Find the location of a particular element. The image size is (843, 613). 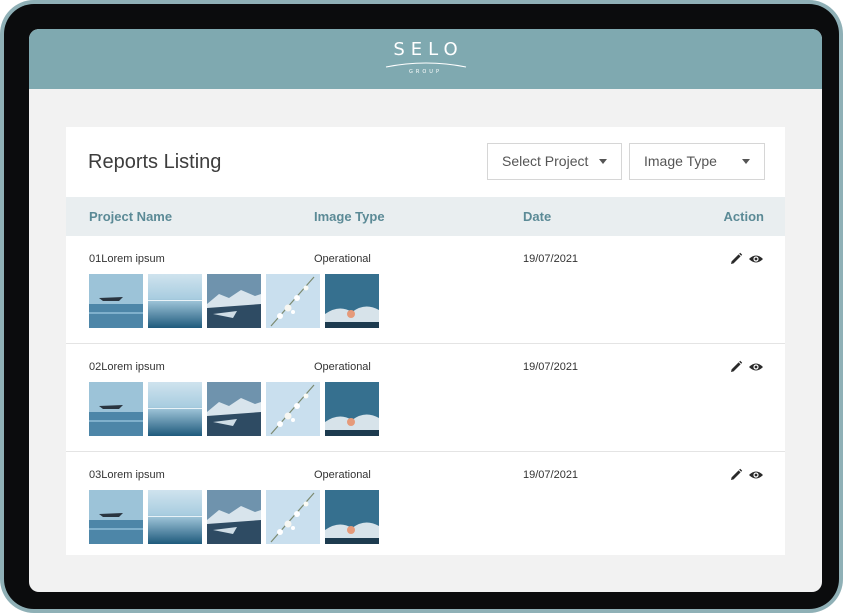

column-header-action: Action is located at coordinates (743, 216).